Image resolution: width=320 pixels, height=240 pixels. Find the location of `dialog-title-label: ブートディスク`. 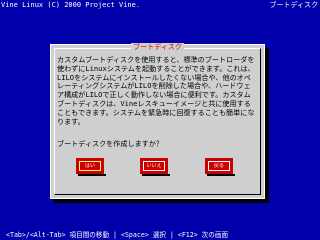

dialog-title-label: ブートディスク is located at coordinates (157, 47).